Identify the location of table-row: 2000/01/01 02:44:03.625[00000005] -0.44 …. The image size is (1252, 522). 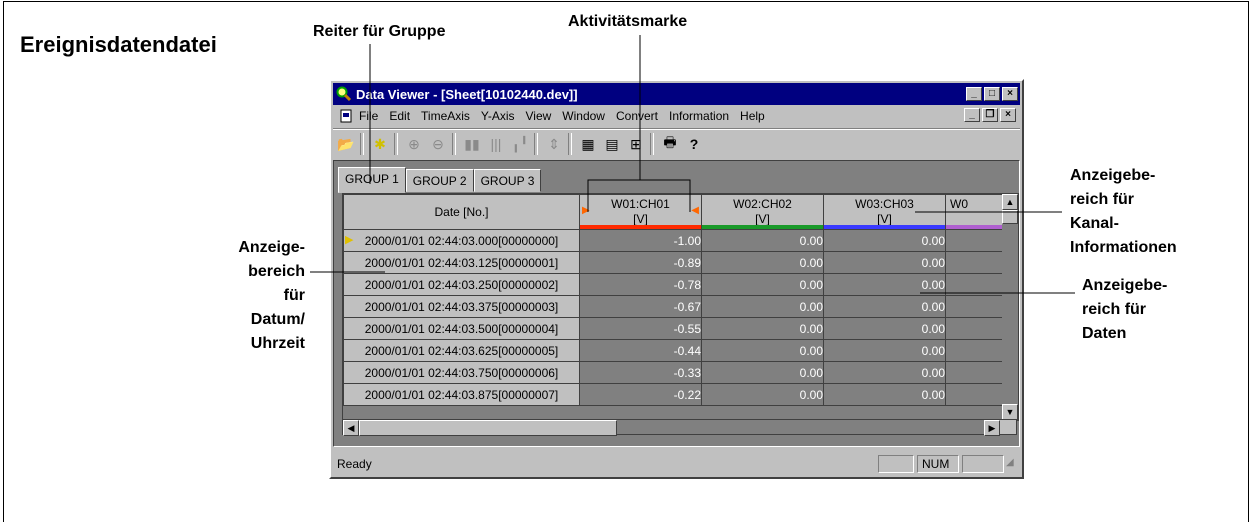
(674, 350).